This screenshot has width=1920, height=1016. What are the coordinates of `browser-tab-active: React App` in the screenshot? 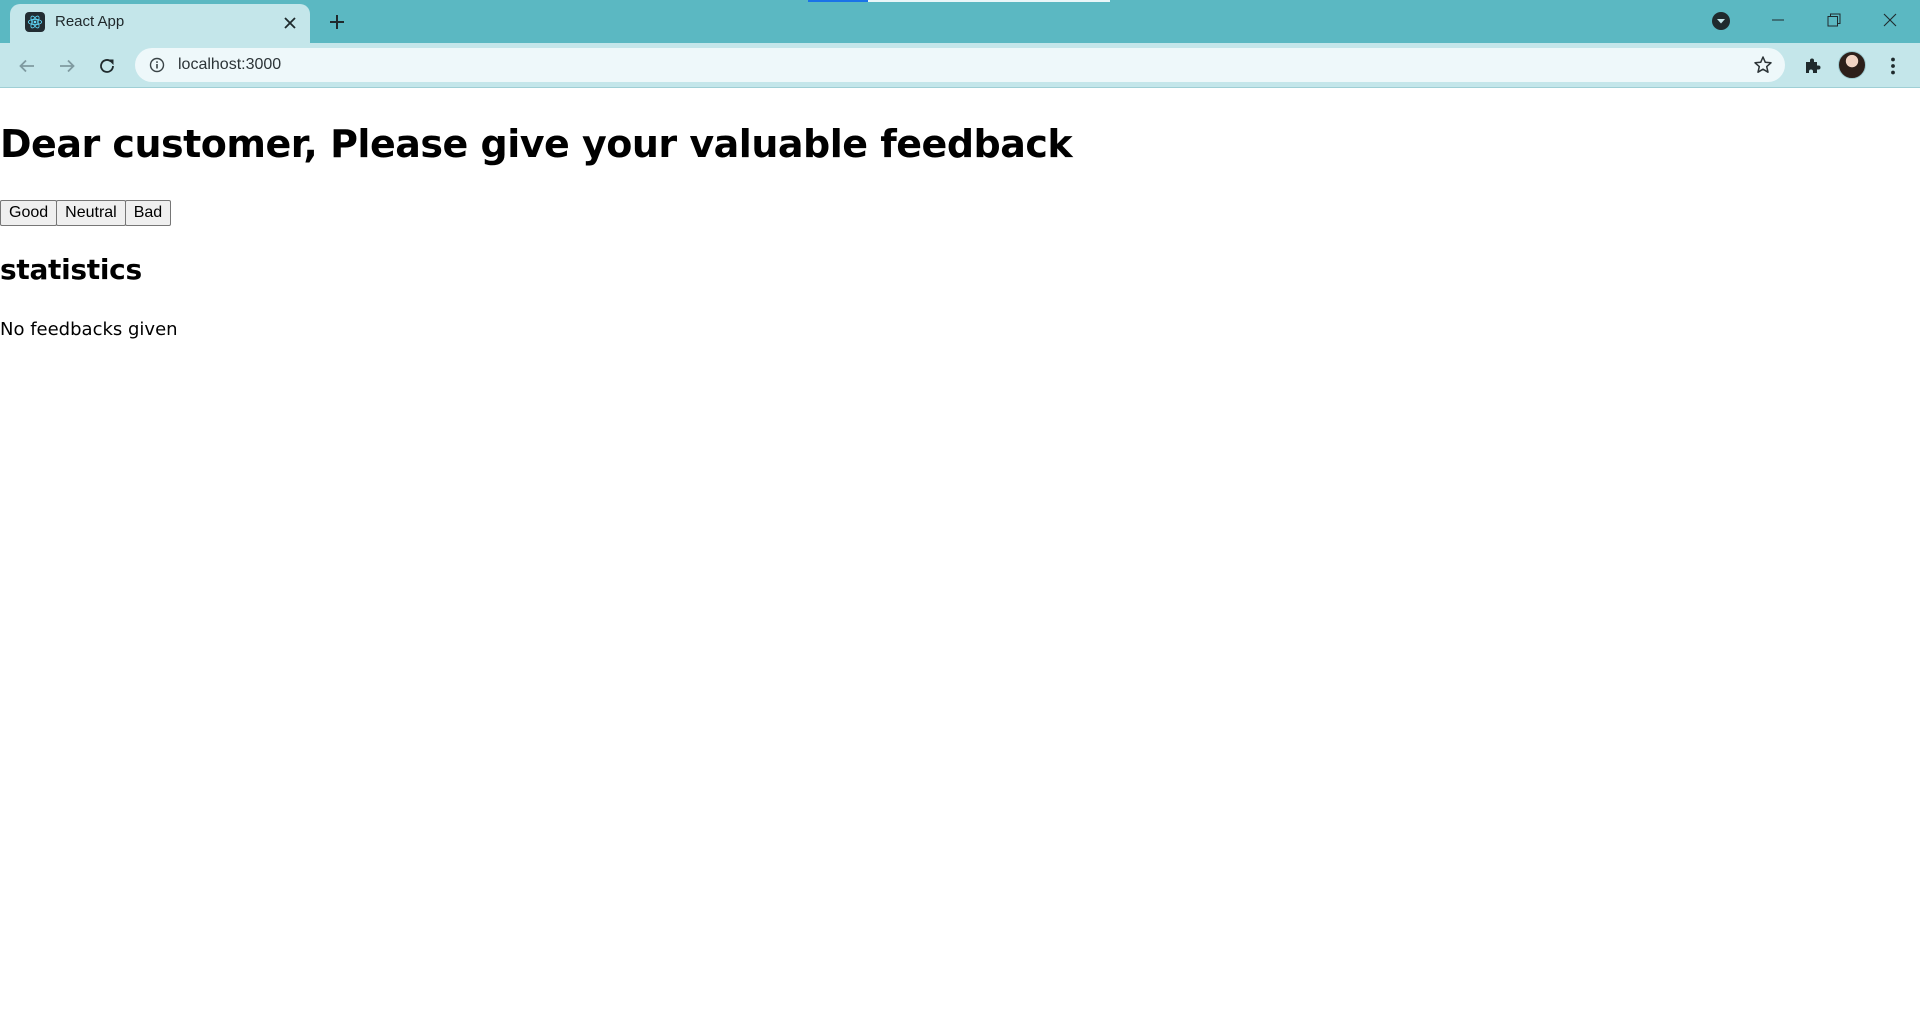 It's located at (160, 23).